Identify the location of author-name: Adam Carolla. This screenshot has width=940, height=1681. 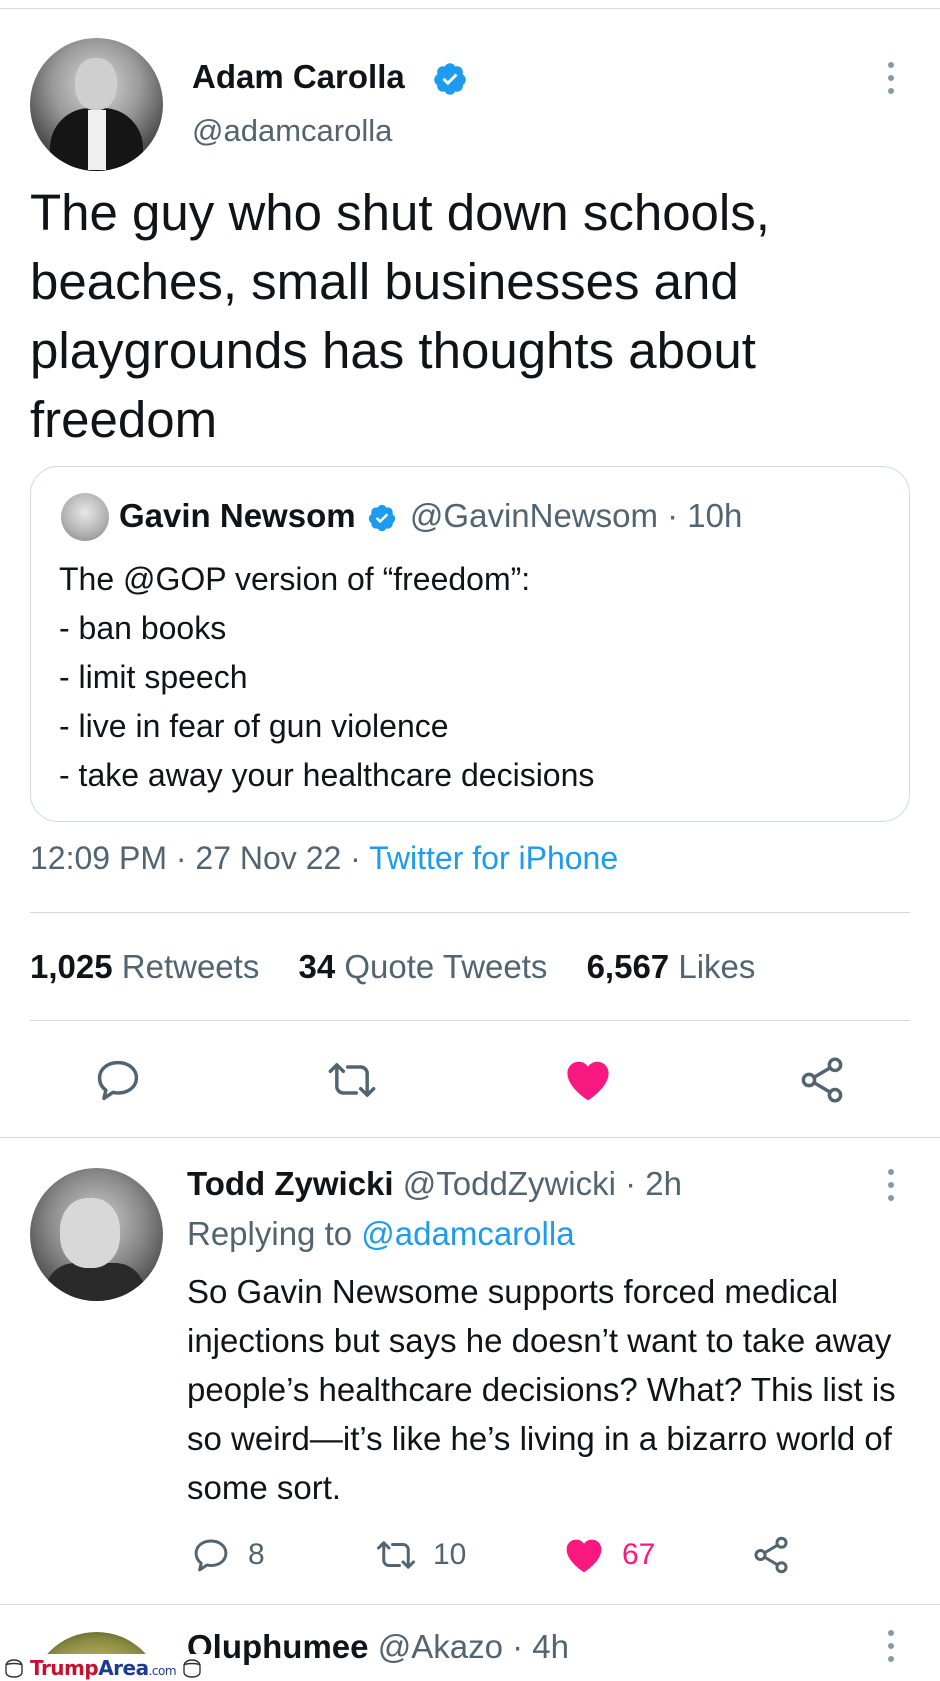
(298, 77).